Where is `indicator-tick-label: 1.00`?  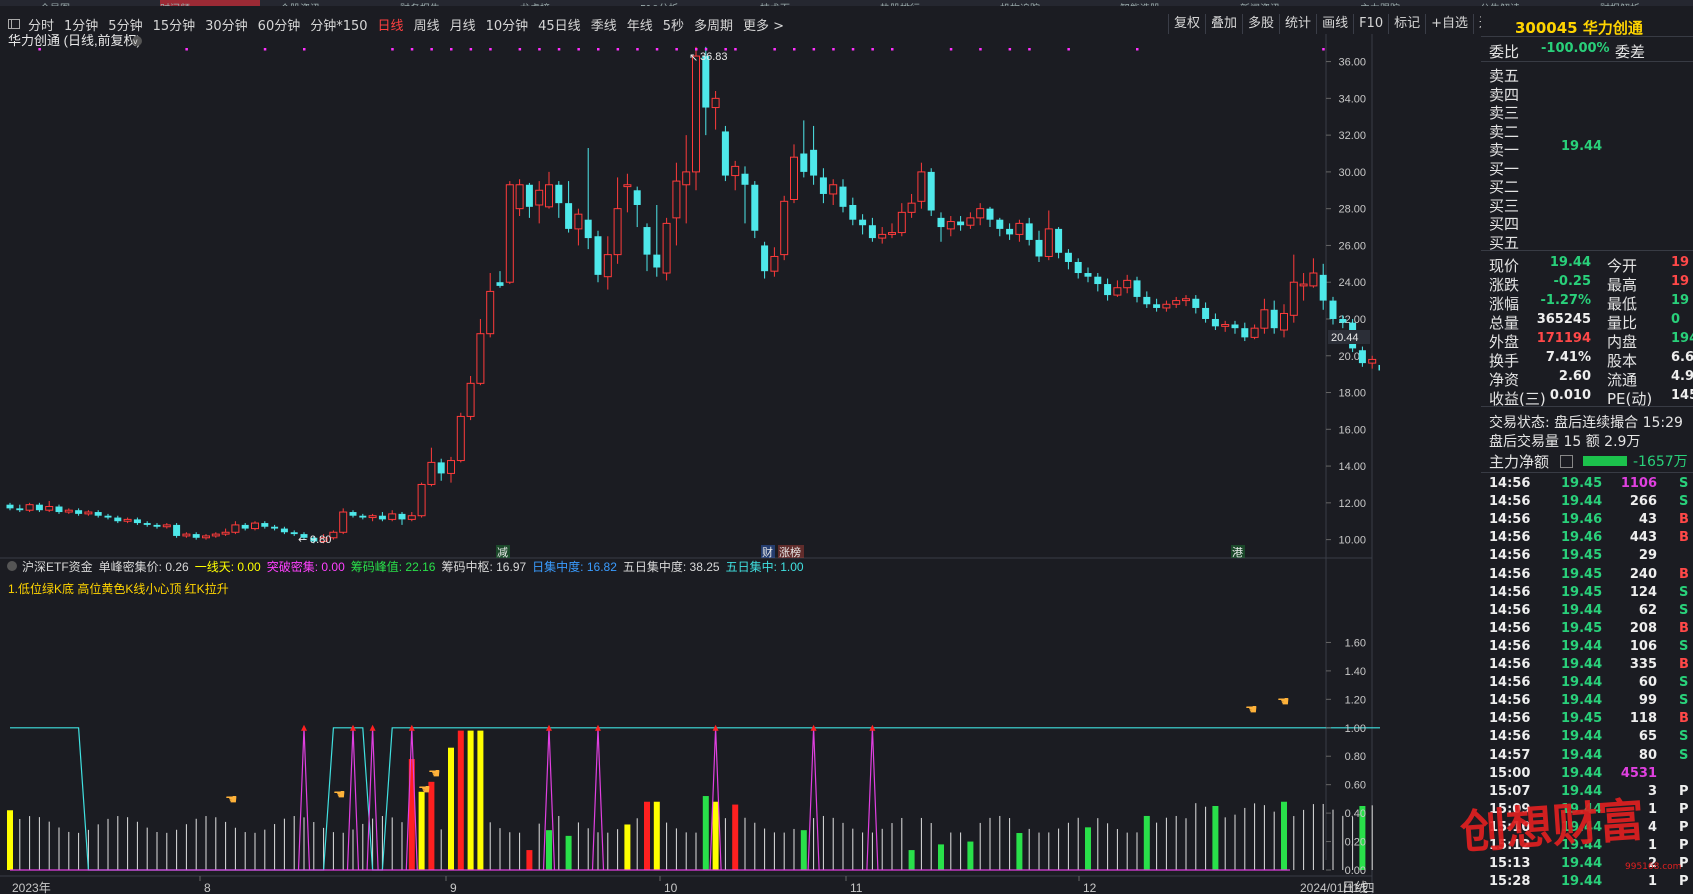 indicator-tick-label: 1.00 is located at coordinates (1355, 729).